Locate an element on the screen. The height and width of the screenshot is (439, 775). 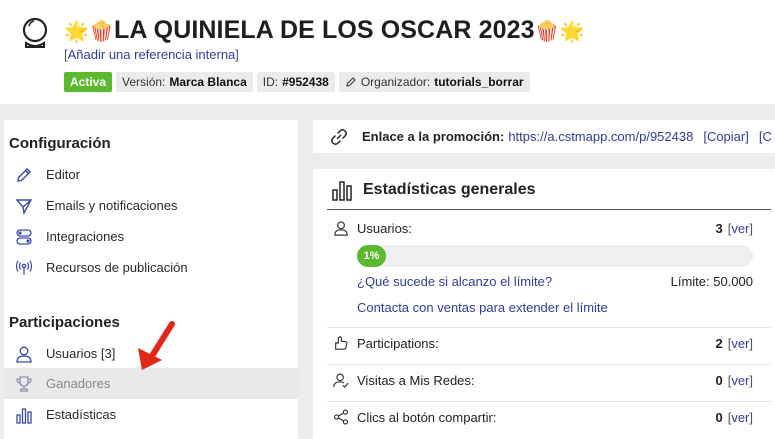
stat-label: Usuarios: is located at coordinates (384, 228).